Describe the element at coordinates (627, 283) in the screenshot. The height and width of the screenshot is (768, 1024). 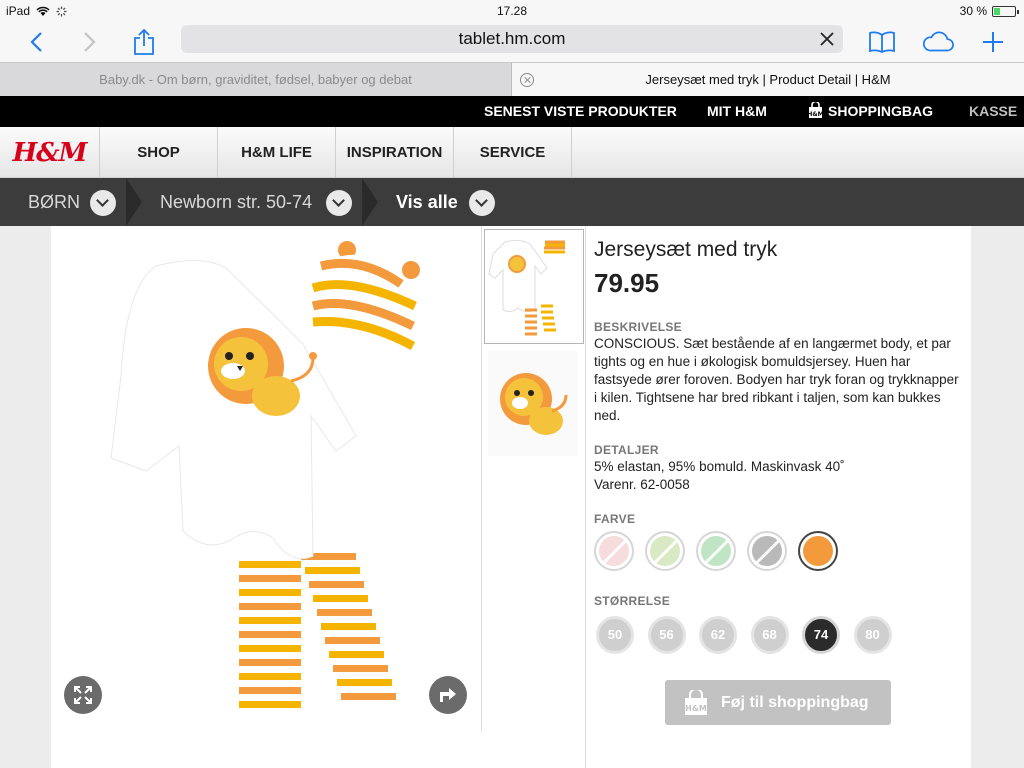
I see `product-price: 79.95` at that location.